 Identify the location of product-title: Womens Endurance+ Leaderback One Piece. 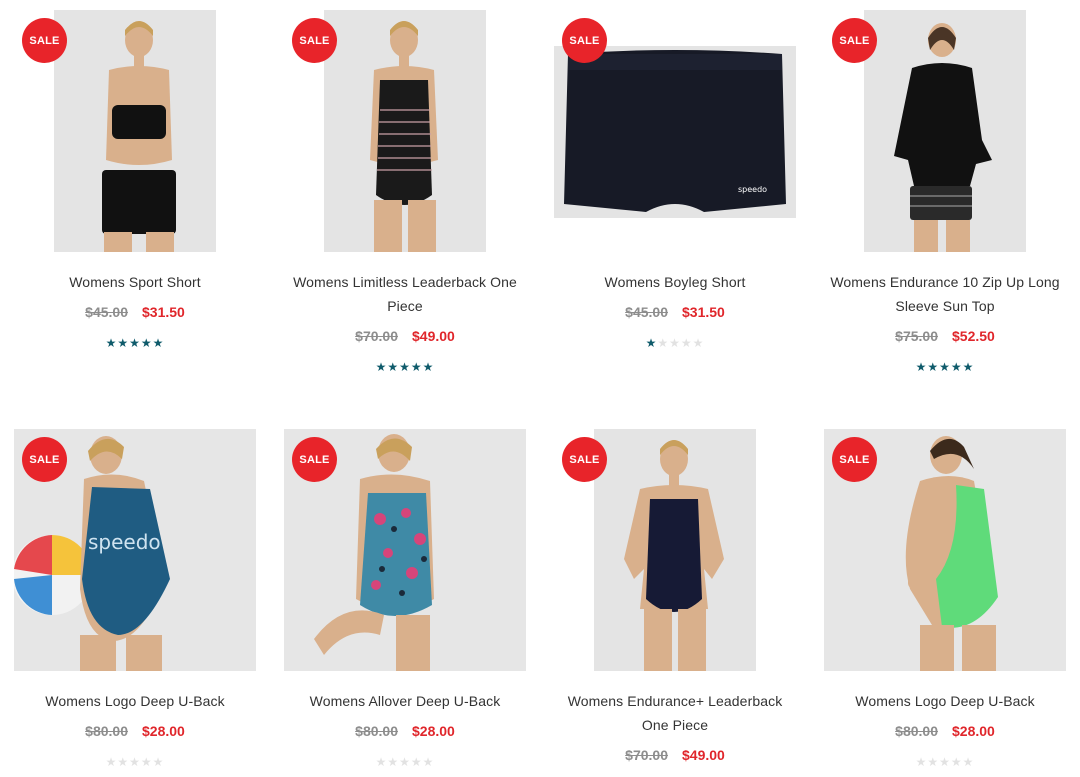
(675, 713).